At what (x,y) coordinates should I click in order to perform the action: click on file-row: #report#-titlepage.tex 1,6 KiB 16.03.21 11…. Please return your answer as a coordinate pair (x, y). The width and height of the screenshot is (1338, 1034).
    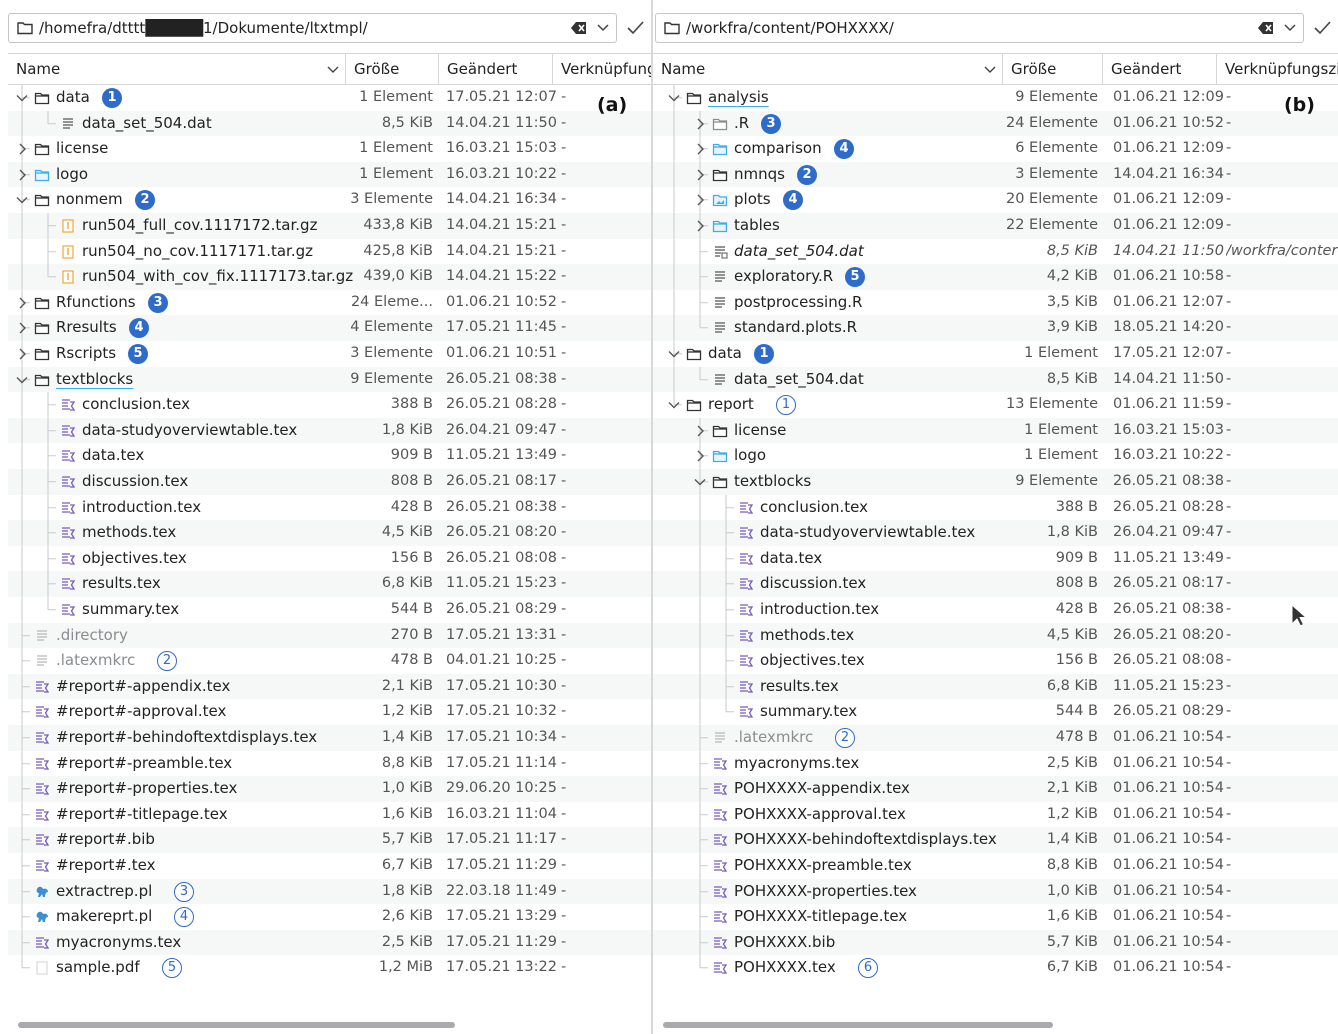
    Looking at the image, I should click on (329, 814).